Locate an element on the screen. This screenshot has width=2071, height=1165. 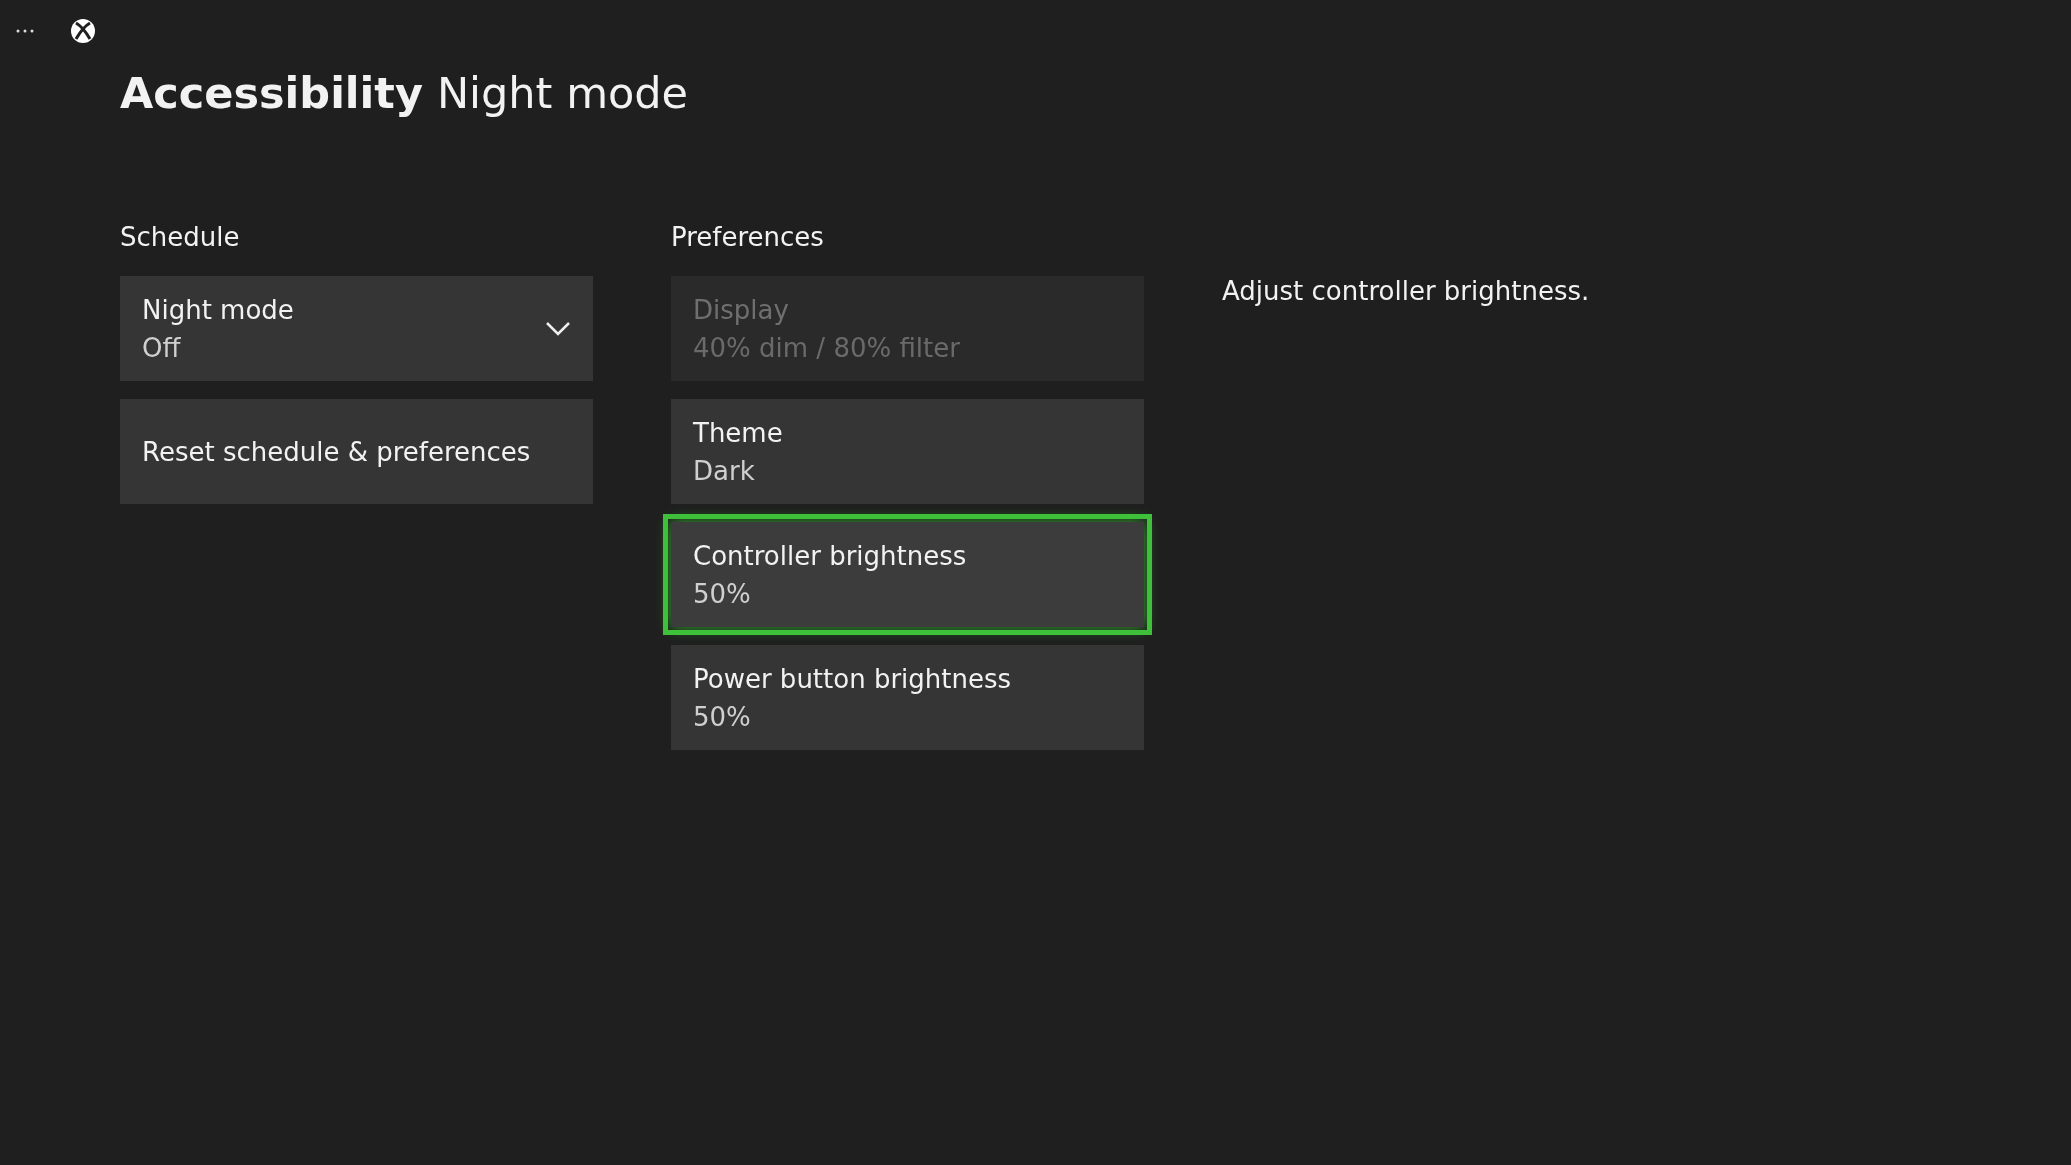
night-mode-dropdown: Night mode Off is located at coordinates (356, 328).